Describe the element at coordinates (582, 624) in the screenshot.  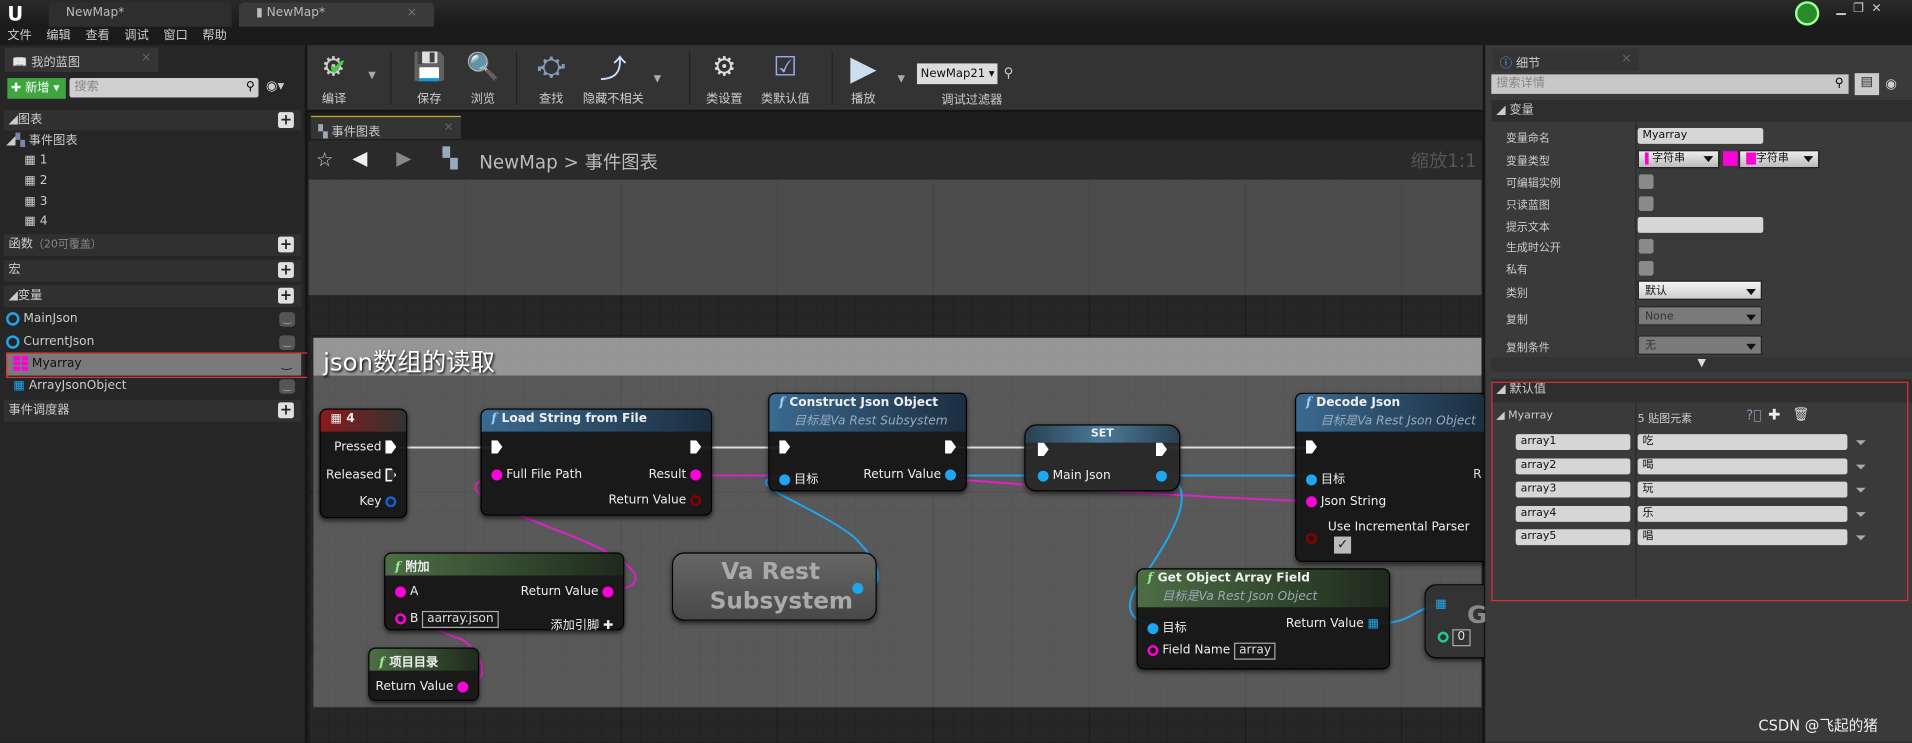
I see `add-pin-button: 添加引脚 ✚` at that location.